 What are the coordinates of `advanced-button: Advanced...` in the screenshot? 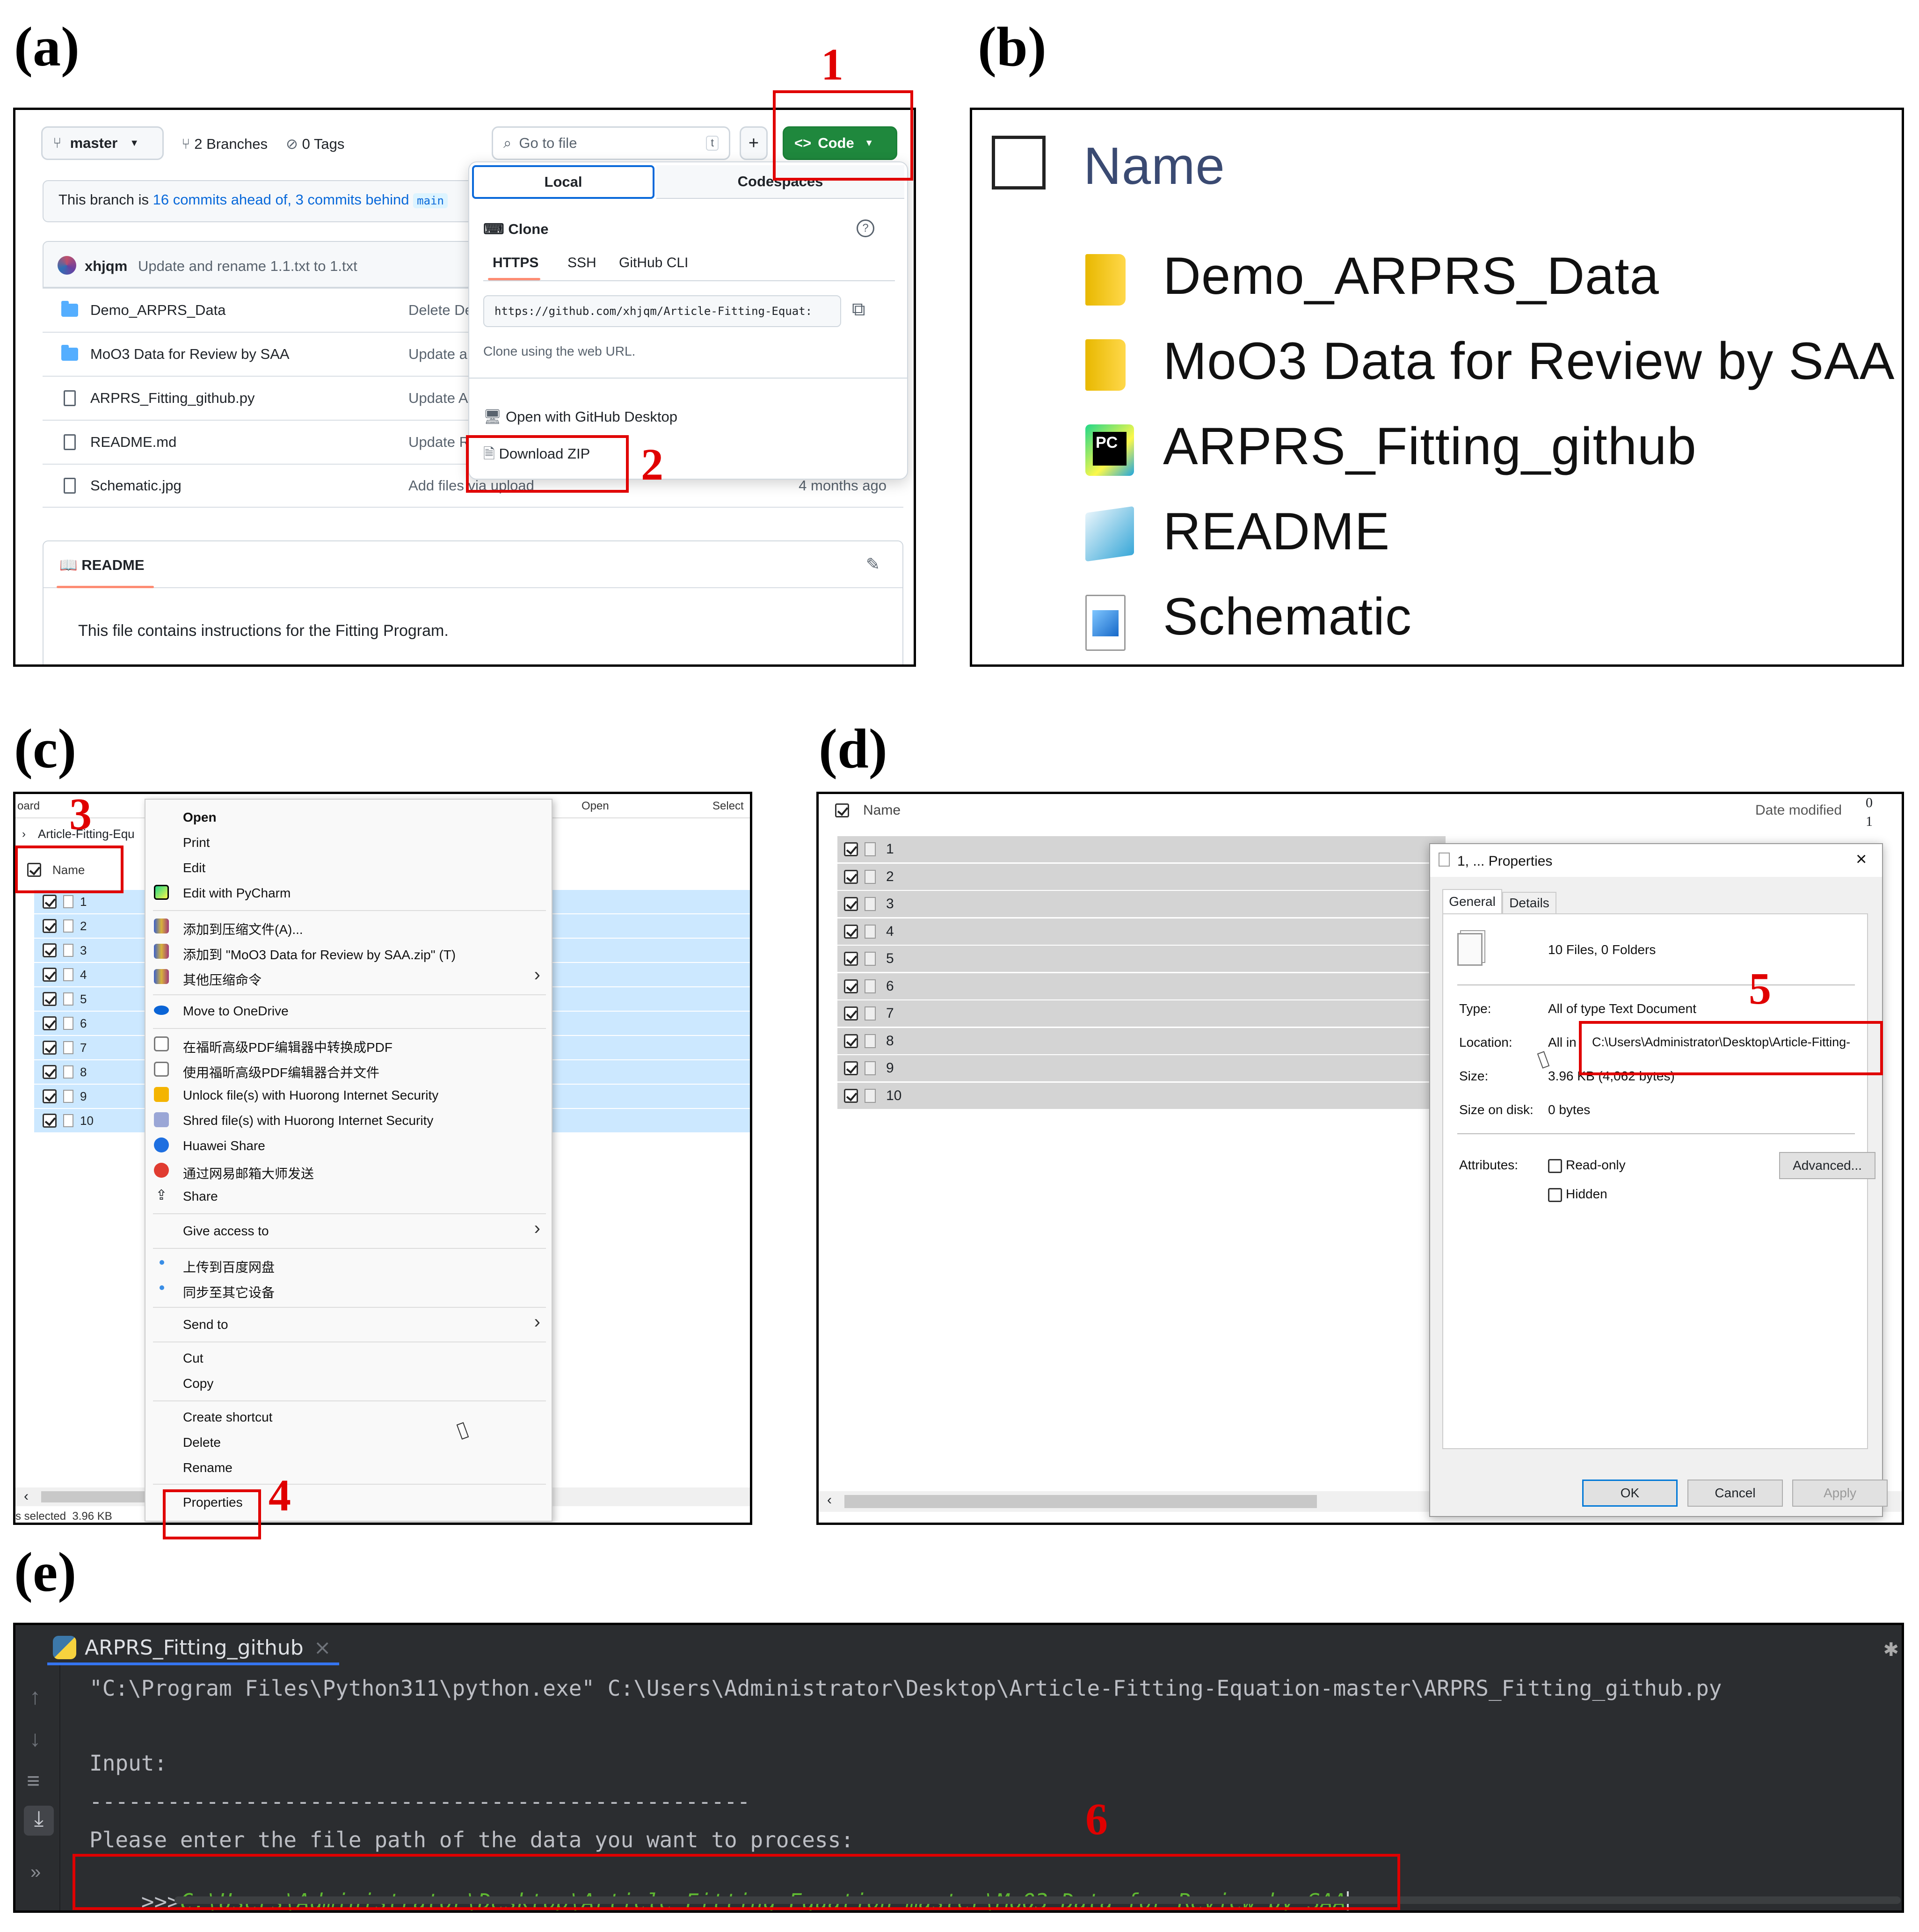 It's located at (1827, 1165).